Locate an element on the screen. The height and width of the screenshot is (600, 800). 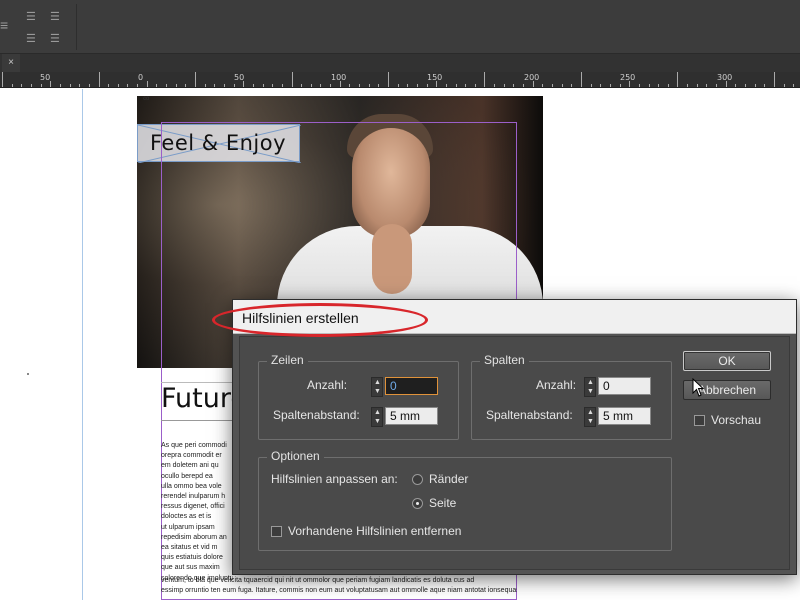
radio-selected-dot is located at coordinates (417, 503).